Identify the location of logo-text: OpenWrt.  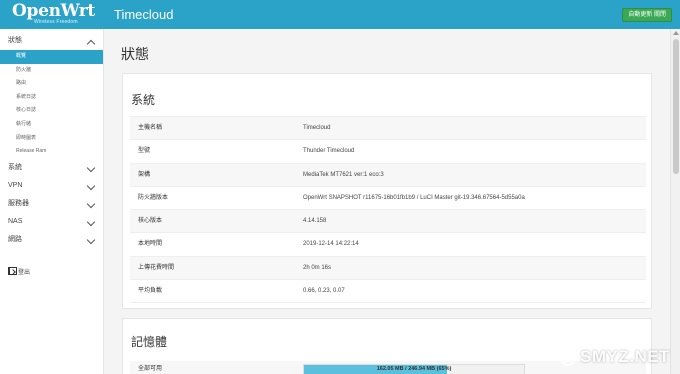
(53, 11).